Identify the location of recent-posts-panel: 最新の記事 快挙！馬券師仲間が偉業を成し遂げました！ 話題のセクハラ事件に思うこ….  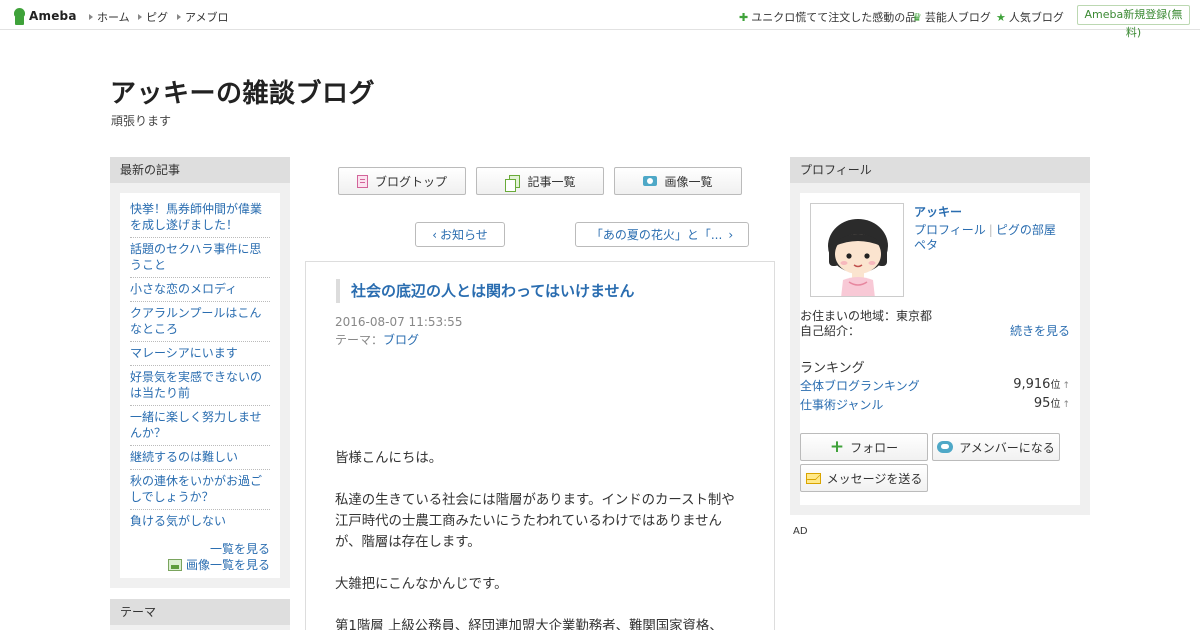
(200, 372).